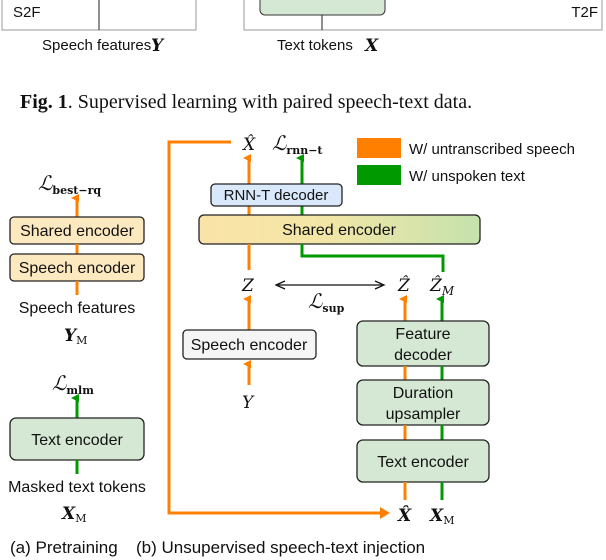  I want to click on s2f-label: S2F, so click(27, 12).